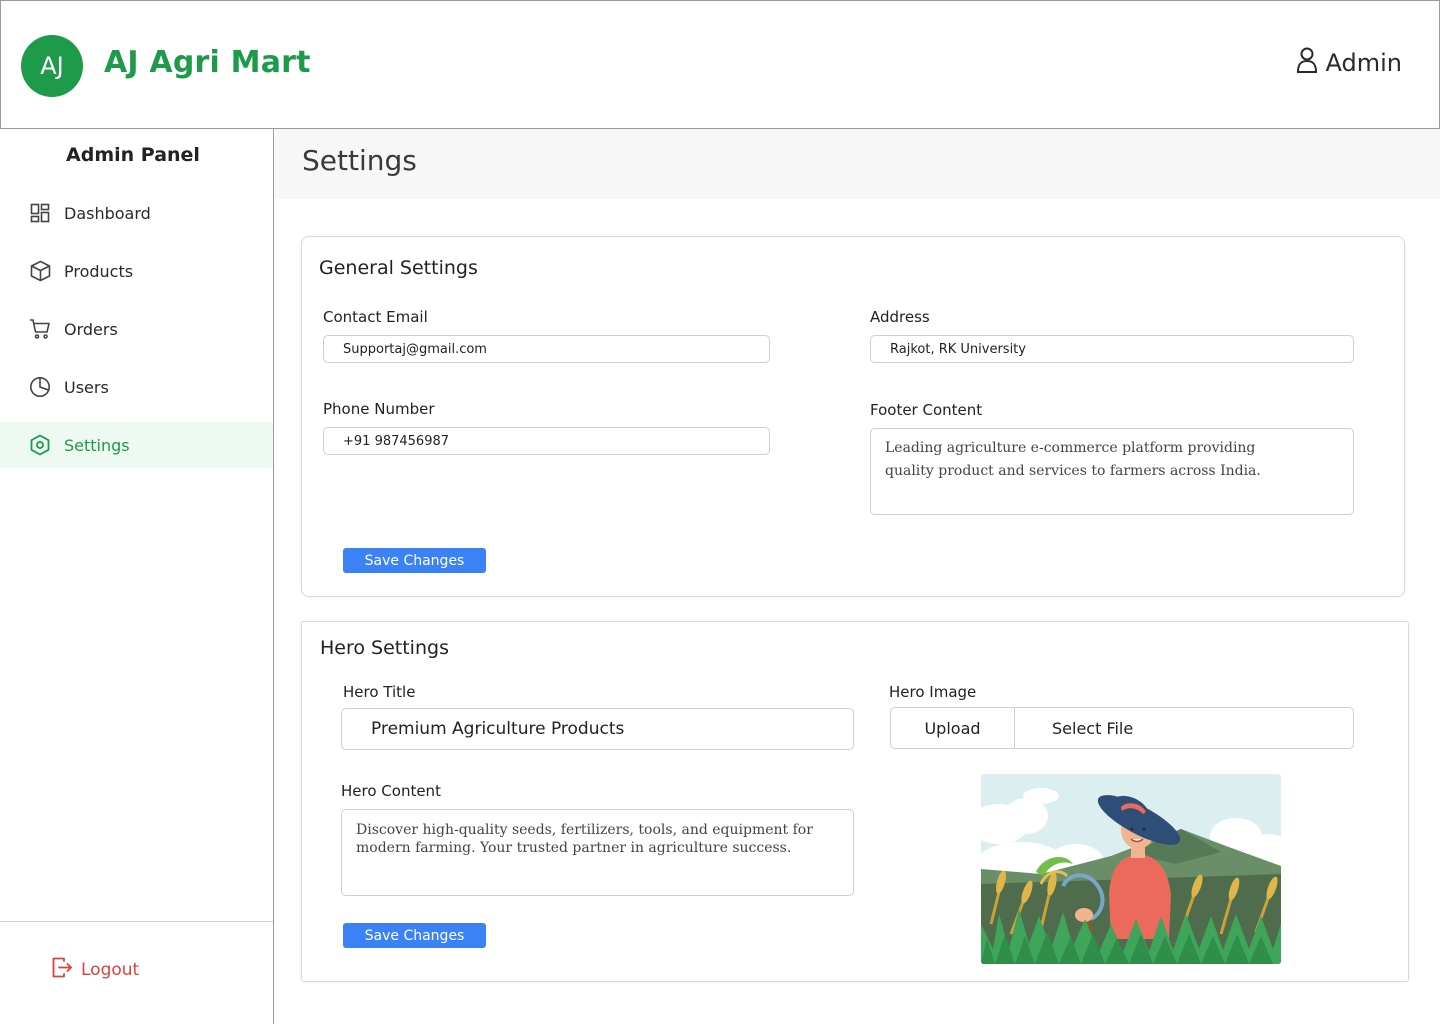 The image size is (1440, 1024). I want to click on hero-image-label: Hero Image, so click(933, 692).